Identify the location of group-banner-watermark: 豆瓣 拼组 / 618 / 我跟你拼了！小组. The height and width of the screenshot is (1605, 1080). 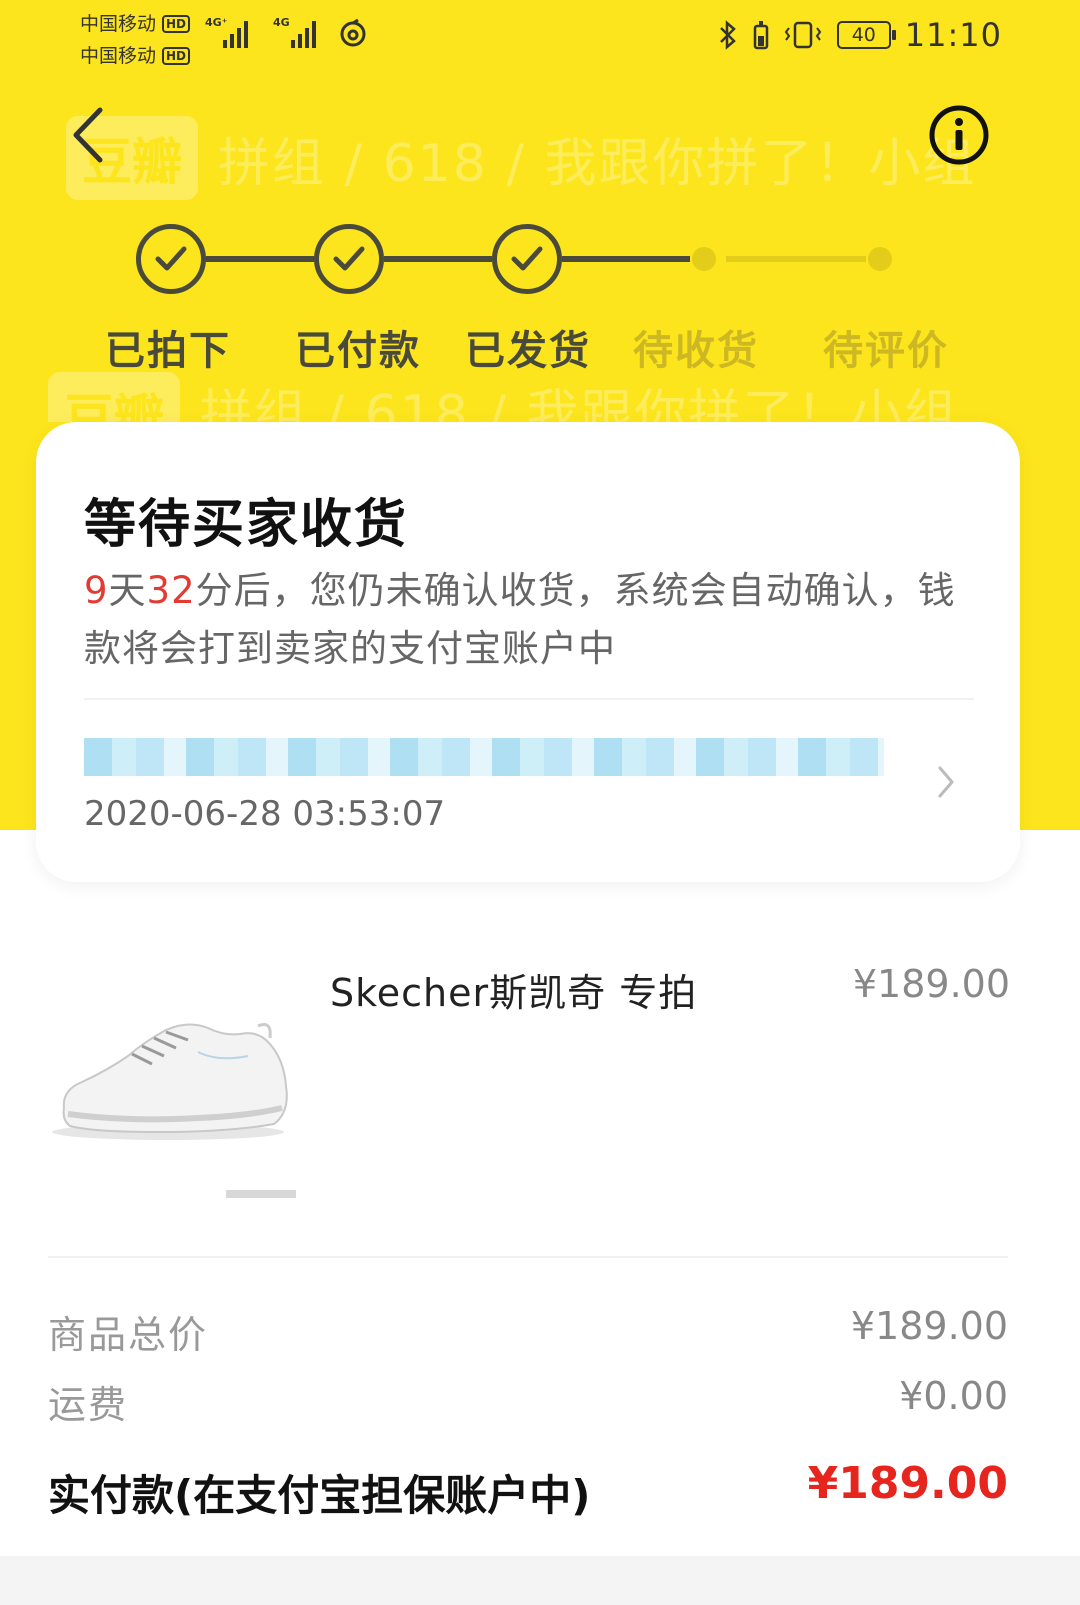
(521, 158).